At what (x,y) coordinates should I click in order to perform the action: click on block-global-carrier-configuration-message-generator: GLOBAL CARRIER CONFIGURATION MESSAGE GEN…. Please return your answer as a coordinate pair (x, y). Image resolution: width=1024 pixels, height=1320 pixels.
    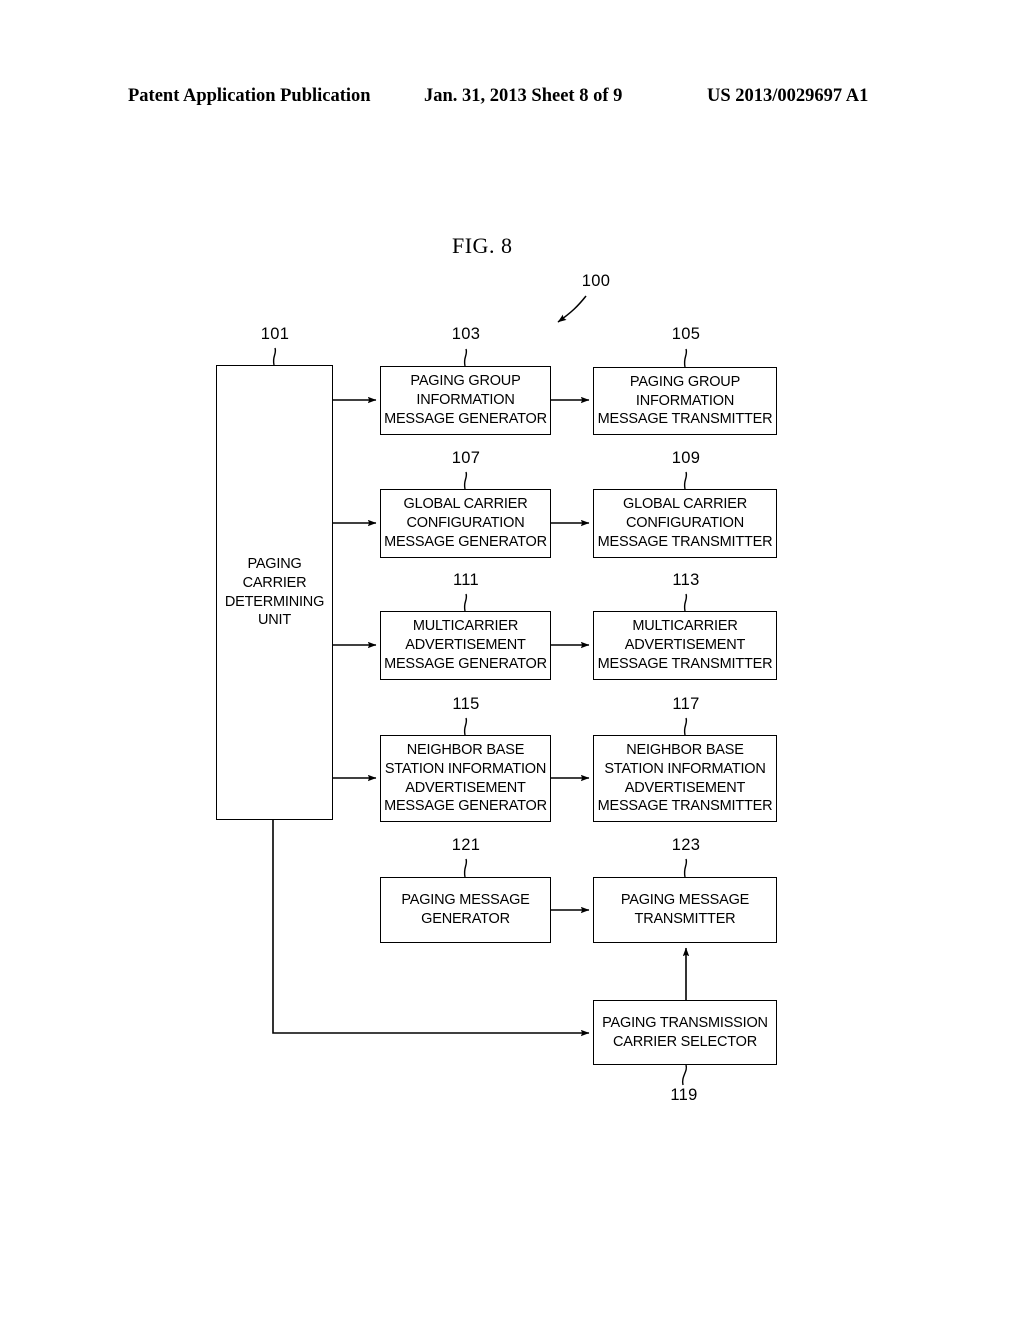
    Looking at the image, I should click on (465, 523).